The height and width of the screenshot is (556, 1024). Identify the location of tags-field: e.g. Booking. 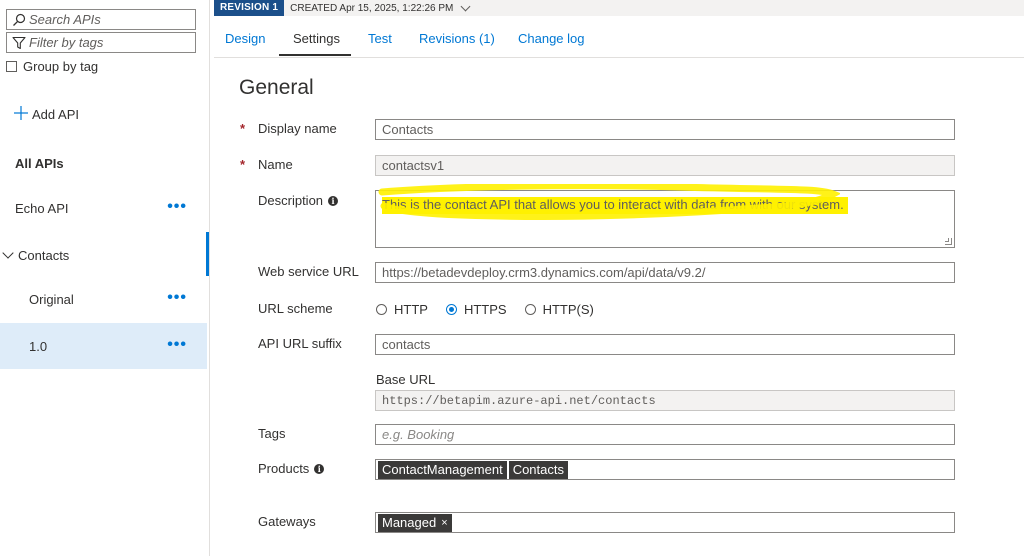
(665, 434).